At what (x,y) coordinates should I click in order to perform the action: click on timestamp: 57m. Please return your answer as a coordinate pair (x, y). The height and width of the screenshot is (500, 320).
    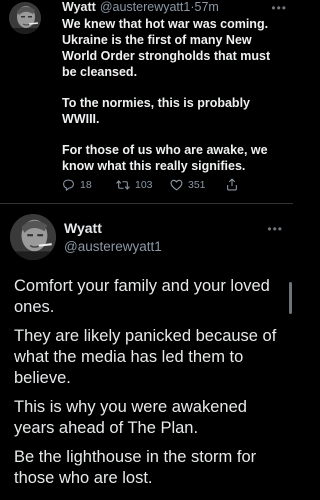
    Looking at the image, I should click on (207, 7).